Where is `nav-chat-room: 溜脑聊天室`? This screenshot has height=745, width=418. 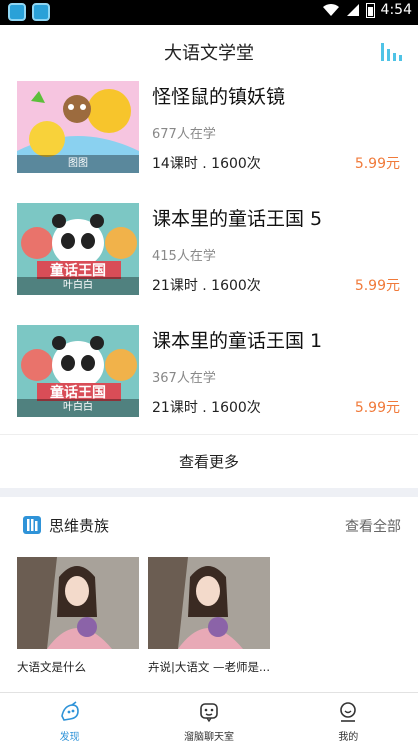
nav-chat-room: 溜脑聊天室 is located at coordinates (208, 719).